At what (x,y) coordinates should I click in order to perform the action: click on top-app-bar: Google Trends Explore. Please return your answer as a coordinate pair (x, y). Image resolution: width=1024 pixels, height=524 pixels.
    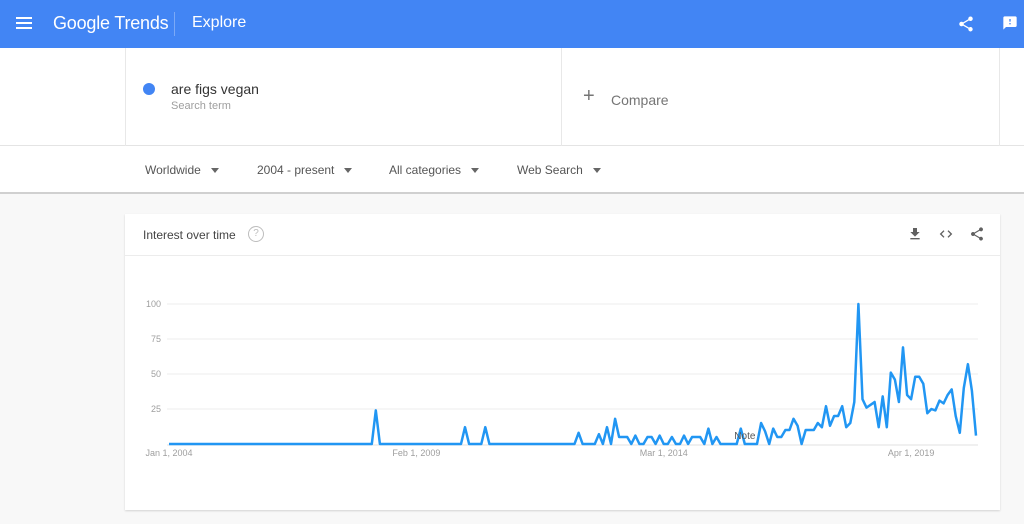
    Looking at the image, I should click on (512, 24).